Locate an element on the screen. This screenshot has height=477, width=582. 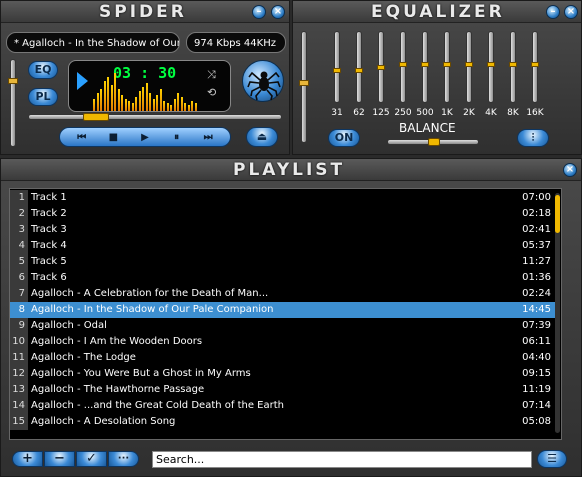
balance-slider is located at coordinates (433, 142).